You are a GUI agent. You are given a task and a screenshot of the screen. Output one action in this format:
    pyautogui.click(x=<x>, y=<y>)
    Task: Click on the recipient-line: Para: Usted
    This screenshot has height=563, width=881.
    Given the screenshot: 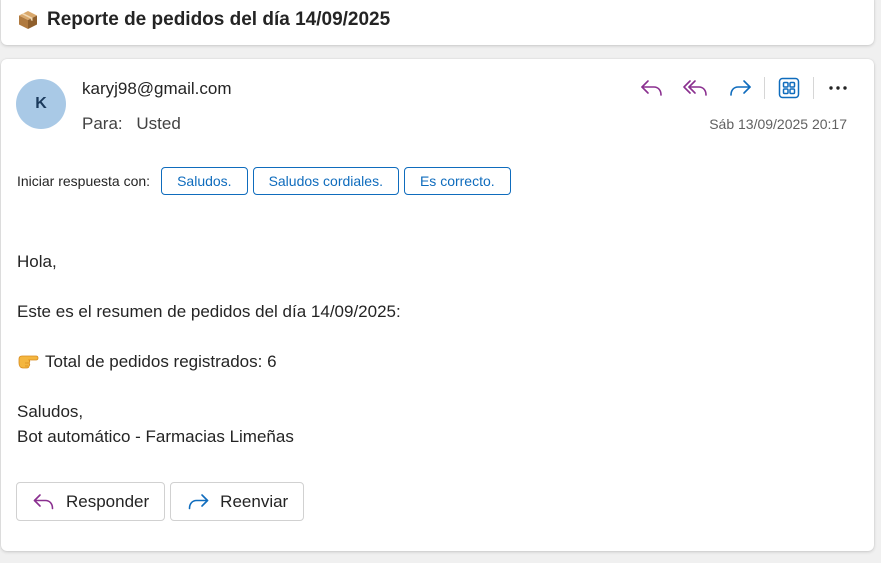 What is the action you would take?
    pyautogui.click(x=131, y=124)
    